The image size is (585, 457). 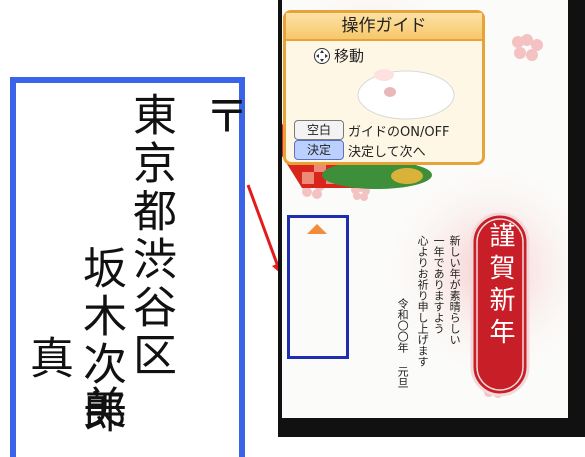 I want to click on guide-title: 操作ガイド, so click(x=384, y=27).